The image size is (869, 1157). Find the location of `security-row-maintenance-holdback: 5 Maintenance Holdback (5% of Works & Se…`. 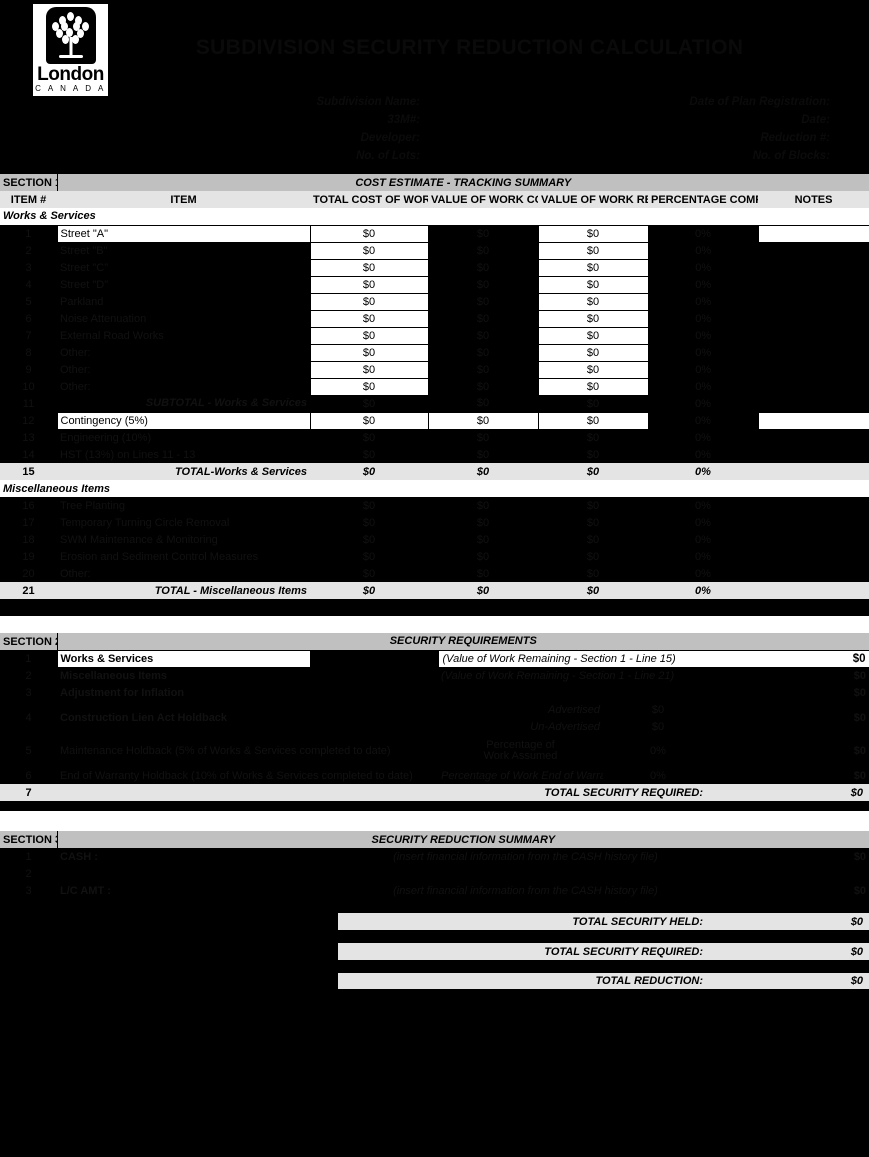

security-row-maintenance-holdback: 5 Maintenance Holdback (5% of Works & Se… is located at coordinates (434, 751).